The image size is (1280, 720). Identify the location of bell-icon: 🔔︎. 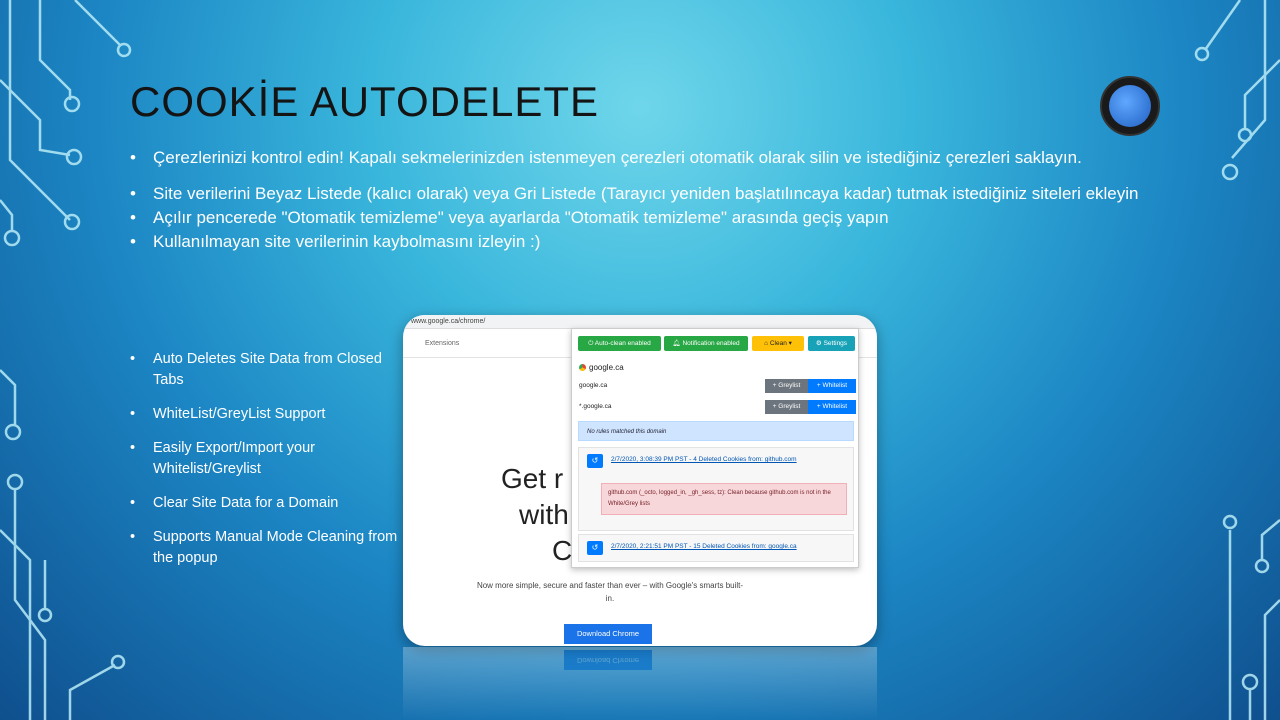
(677, 343).